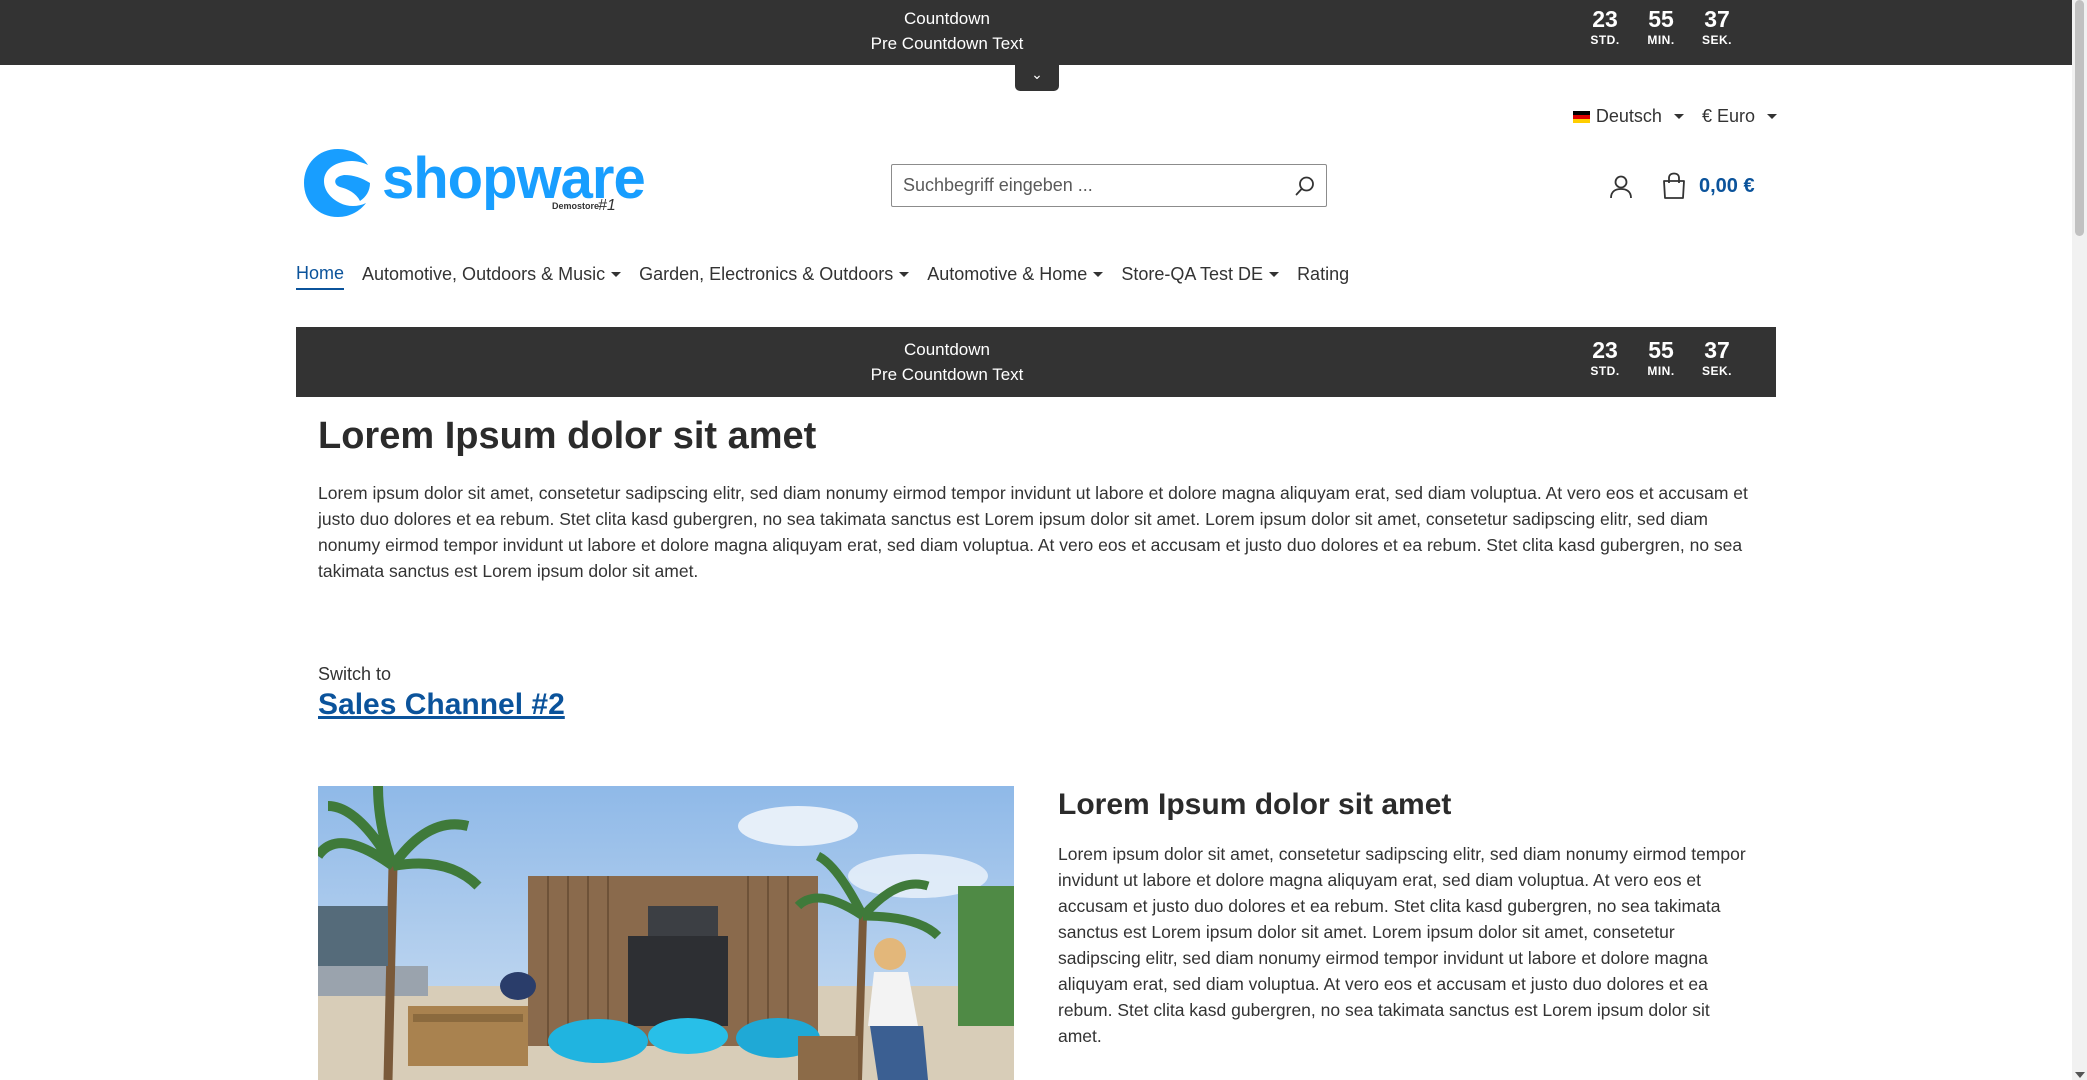 The width and height of the screenshot is (2087, 1080). What do you see at coordinates (2079, 540) in the screenshot?
I see `page-scrollbar` at bounding box center [2079, 540].